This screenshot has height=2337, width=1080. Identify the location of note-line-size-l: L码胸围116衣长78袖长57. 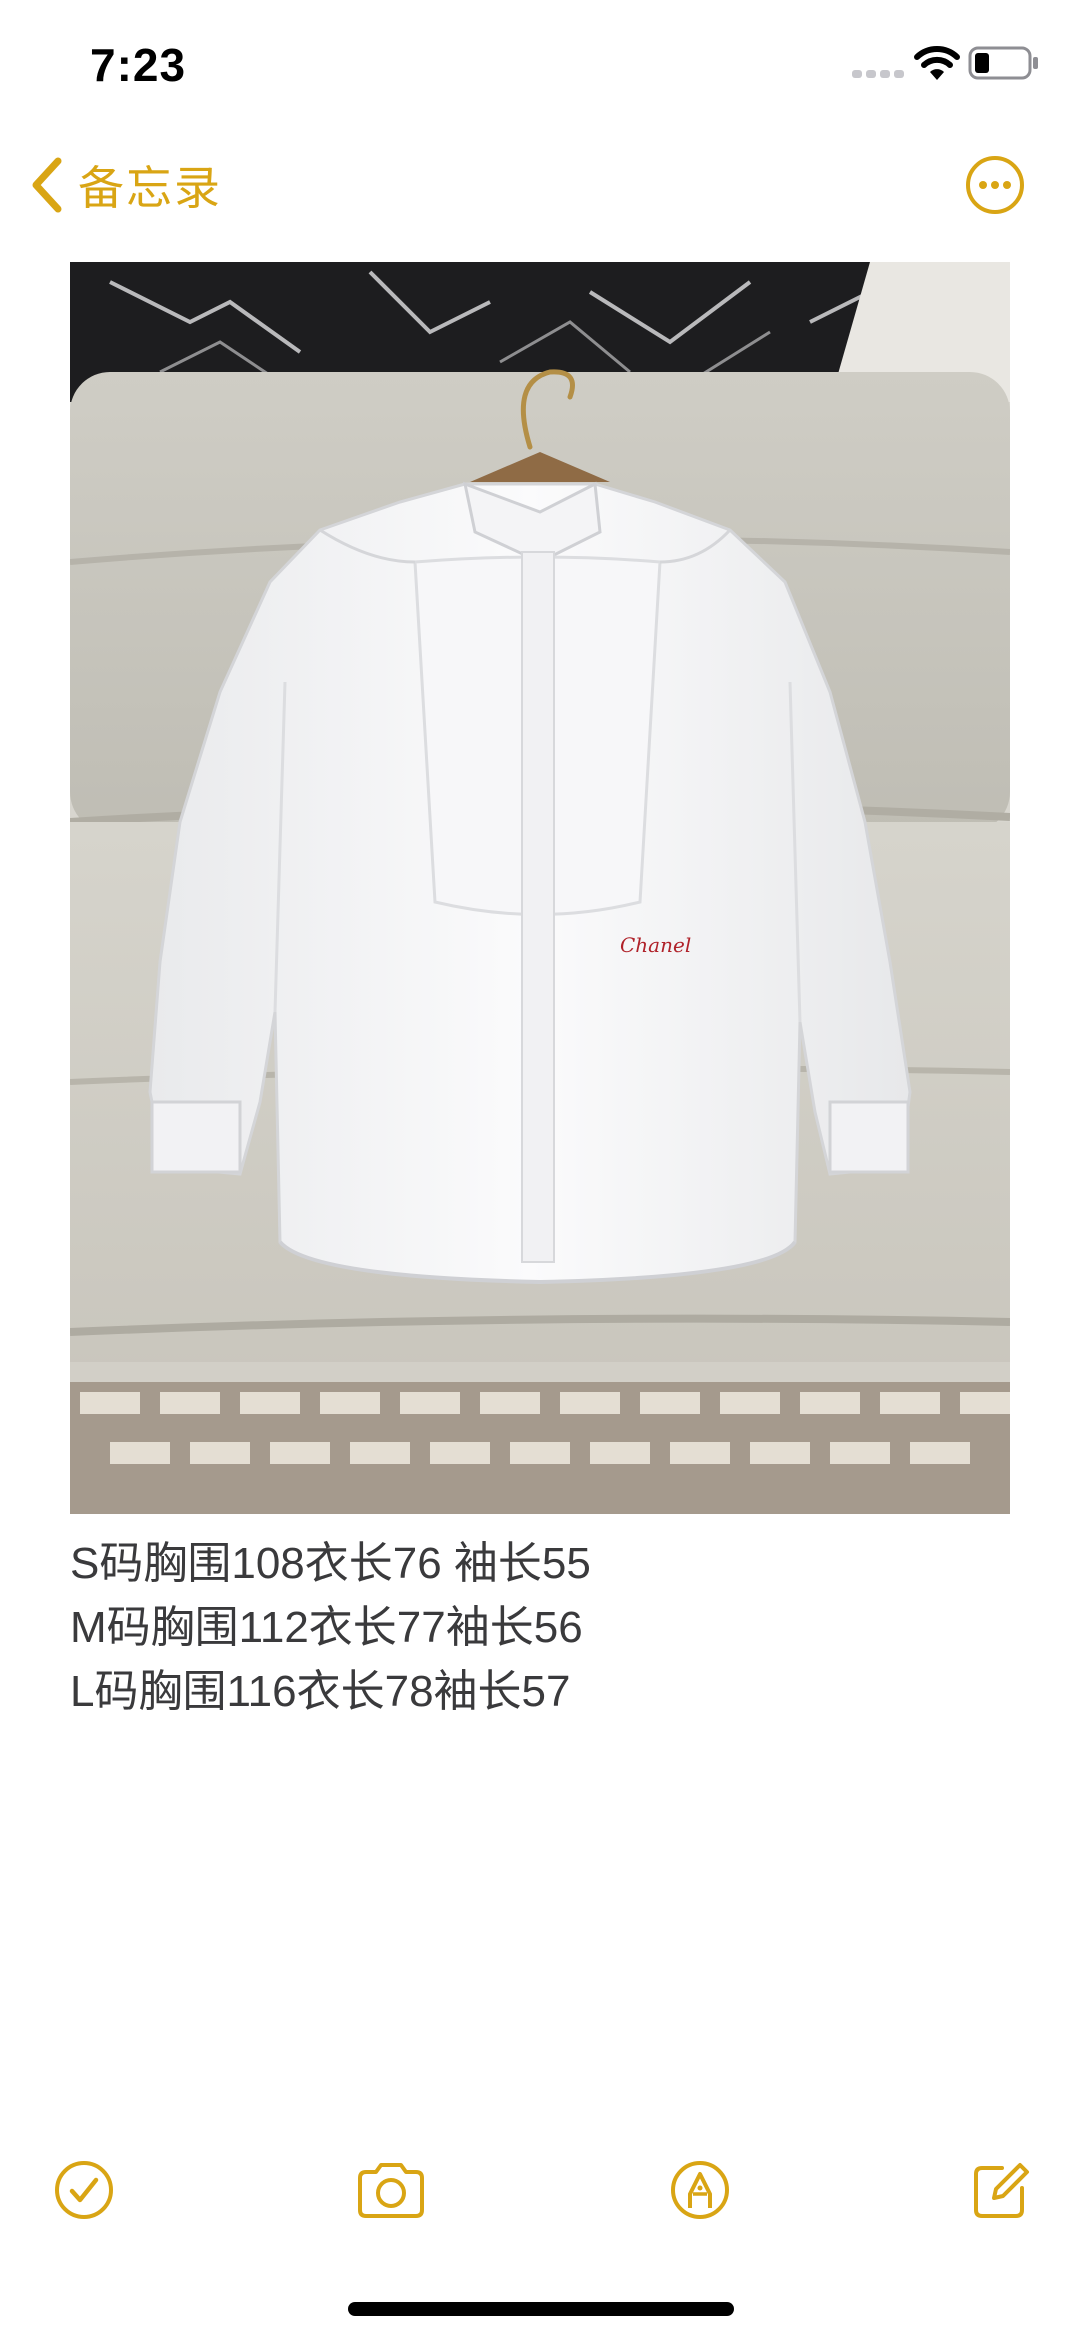
(540, 1692).